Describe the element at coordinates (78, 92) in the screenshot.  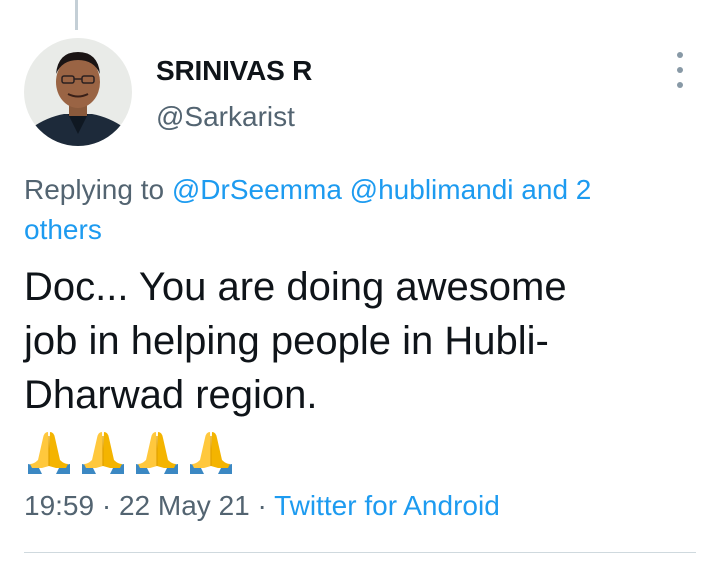
I see `avatar` at that location.